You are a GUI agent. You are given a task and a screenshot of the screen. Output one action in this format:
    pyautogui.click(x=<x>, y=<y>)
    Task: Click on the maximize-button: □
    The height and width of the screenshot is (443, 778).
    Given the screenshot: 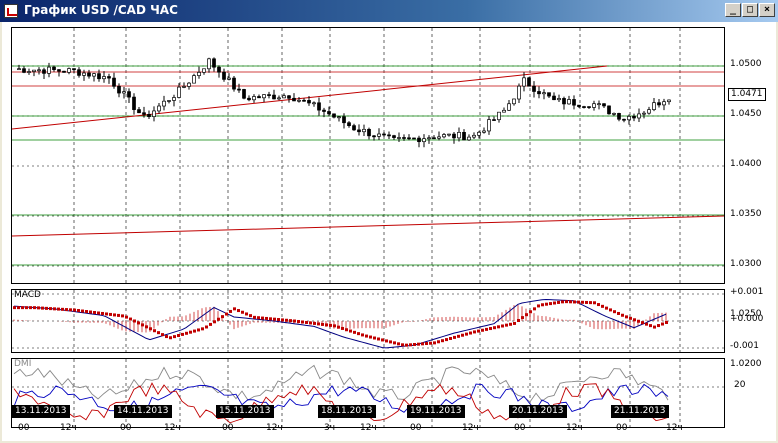 What is the action you would take?
    pyautogui.click(x=750, y=10)
    